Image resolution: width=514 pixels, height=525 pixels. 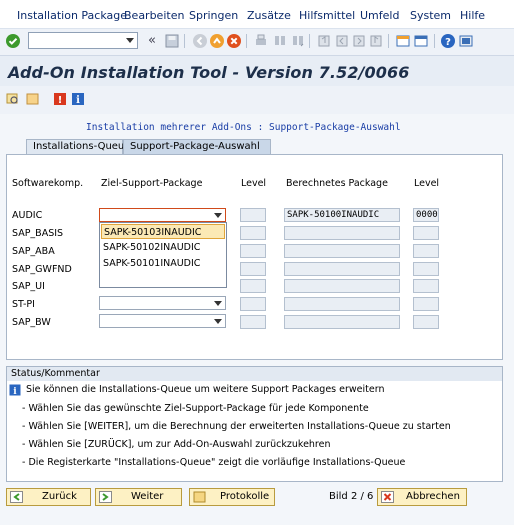 I want to click on back-button-label: Zurück, so click(x=59, y=496).